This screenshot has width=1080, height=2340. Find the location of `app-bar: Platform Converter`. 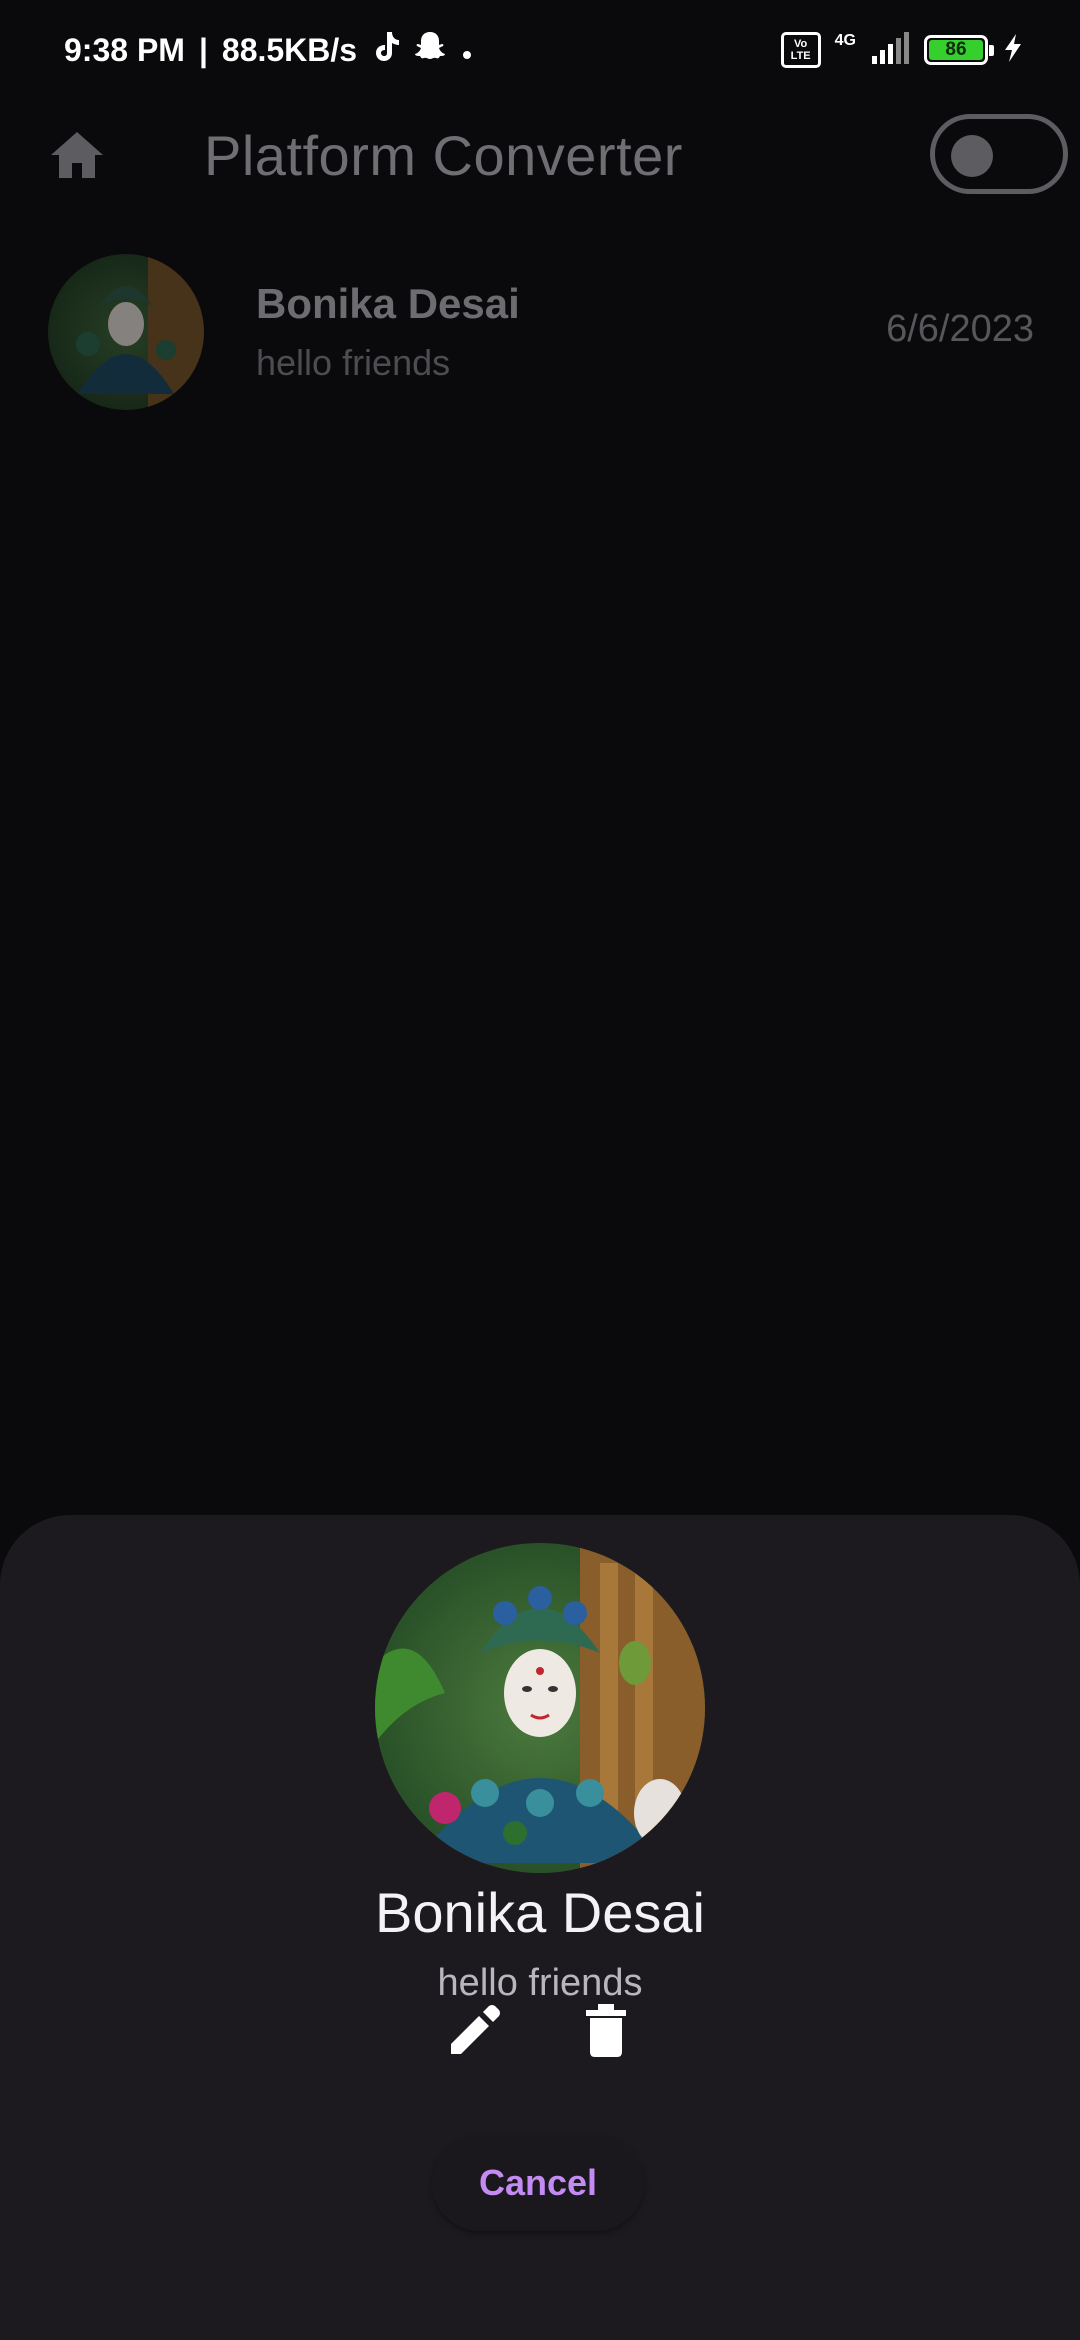

app-bar: Platform Converter is located at coordinates (540, 155).